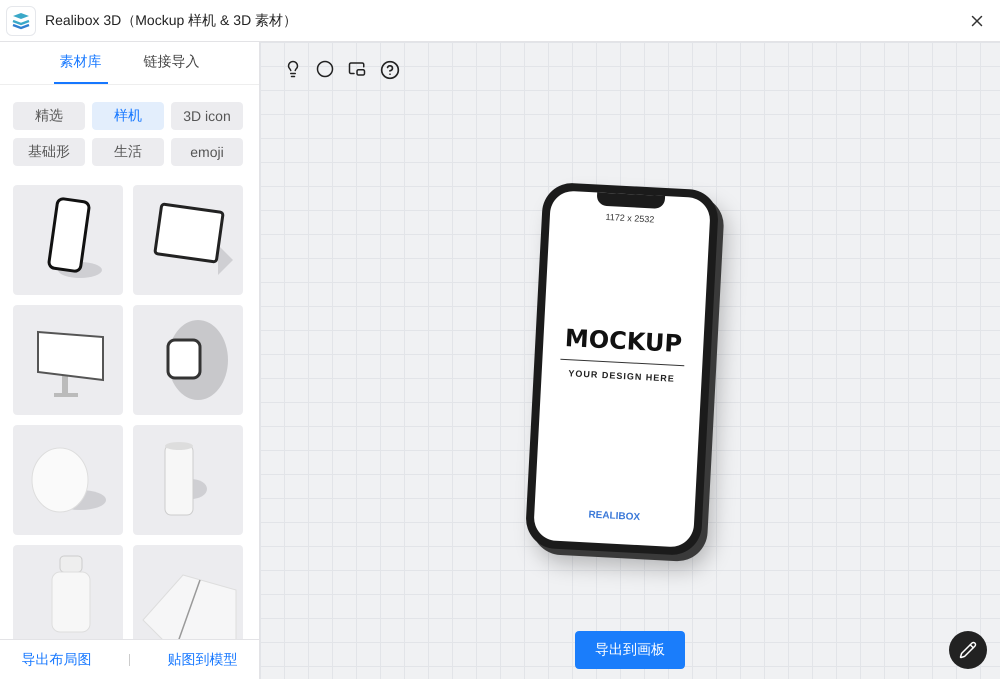  Describe the element at coordinates (631, 200) in the screenshot. I see `phone-notch` at that location.